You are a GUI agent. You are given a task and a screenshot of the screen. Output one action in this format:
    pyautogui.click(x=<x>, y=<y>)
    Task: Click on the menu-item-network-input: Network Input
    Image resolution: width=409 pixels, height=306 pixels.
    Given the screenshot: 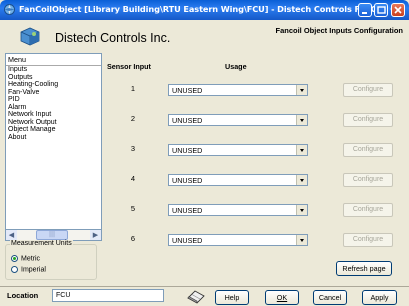 What is the action you would take?
    pyautogui.click(x=53, y=115)
    